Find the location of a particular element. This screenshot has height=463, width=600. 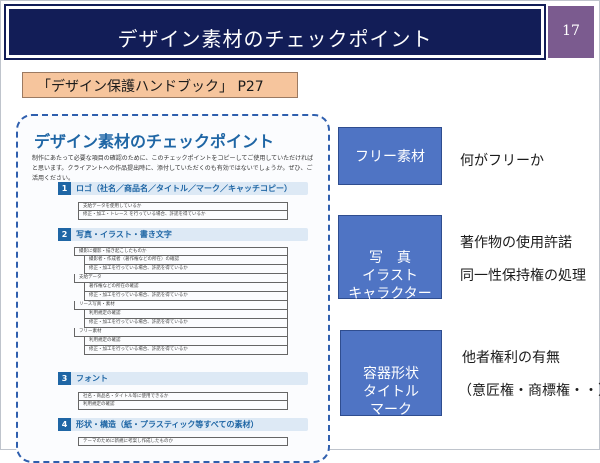

section-number: 1 is located at coordinates (64, 188).